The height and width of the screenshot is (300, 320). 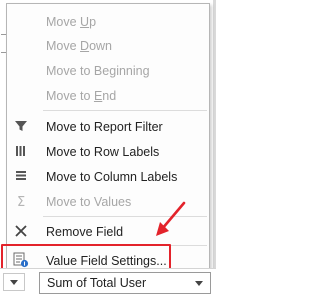 I want to click on menu-item-label: Move to Beginning, so click(x=98, y=70).